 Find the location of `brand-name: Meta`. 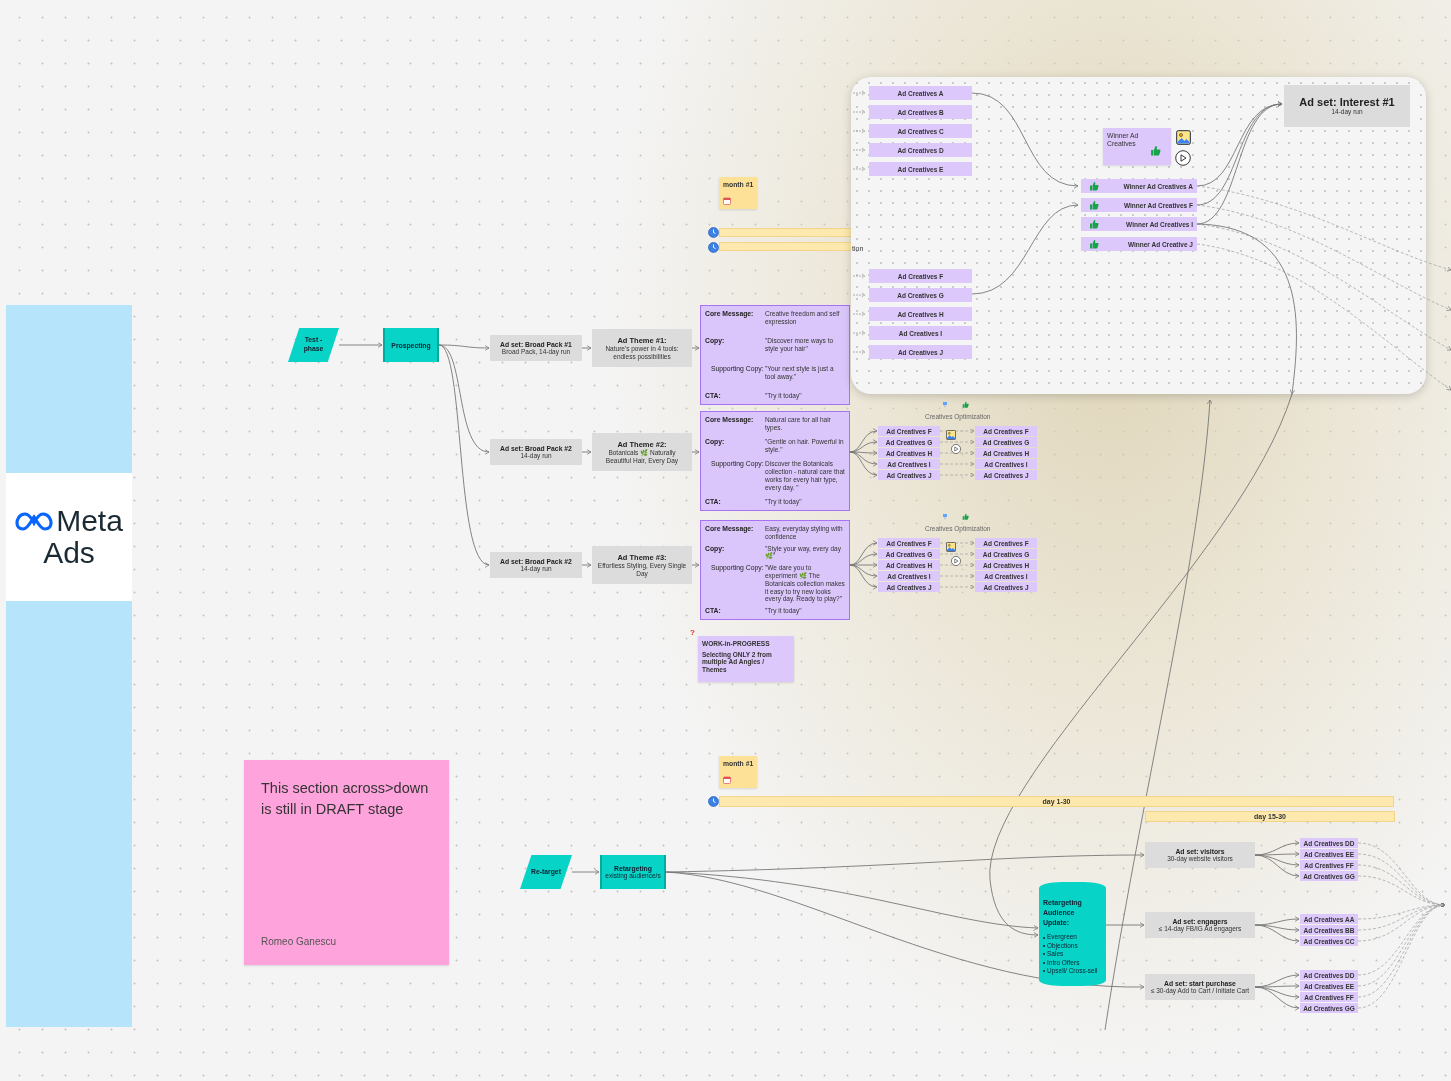

brand-name: Meta is located at coordinates (89, 521).